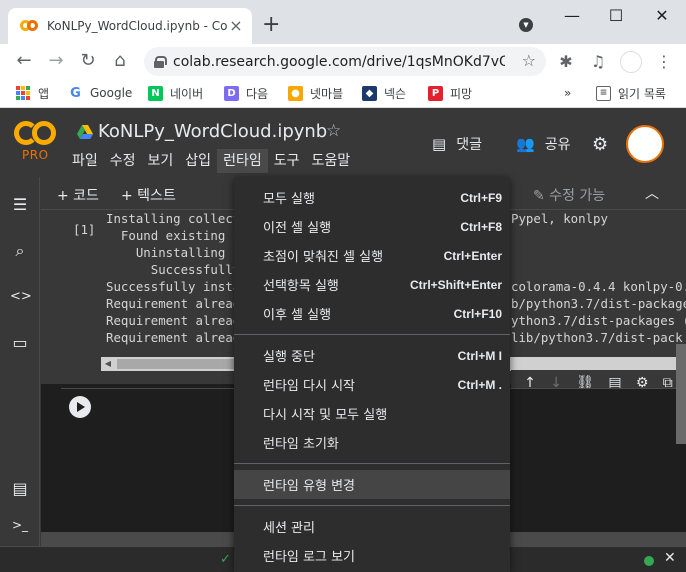  Describe the element at coordinates (123, 161) in the screenshot. I see `menu-edit: 수정` at that location.